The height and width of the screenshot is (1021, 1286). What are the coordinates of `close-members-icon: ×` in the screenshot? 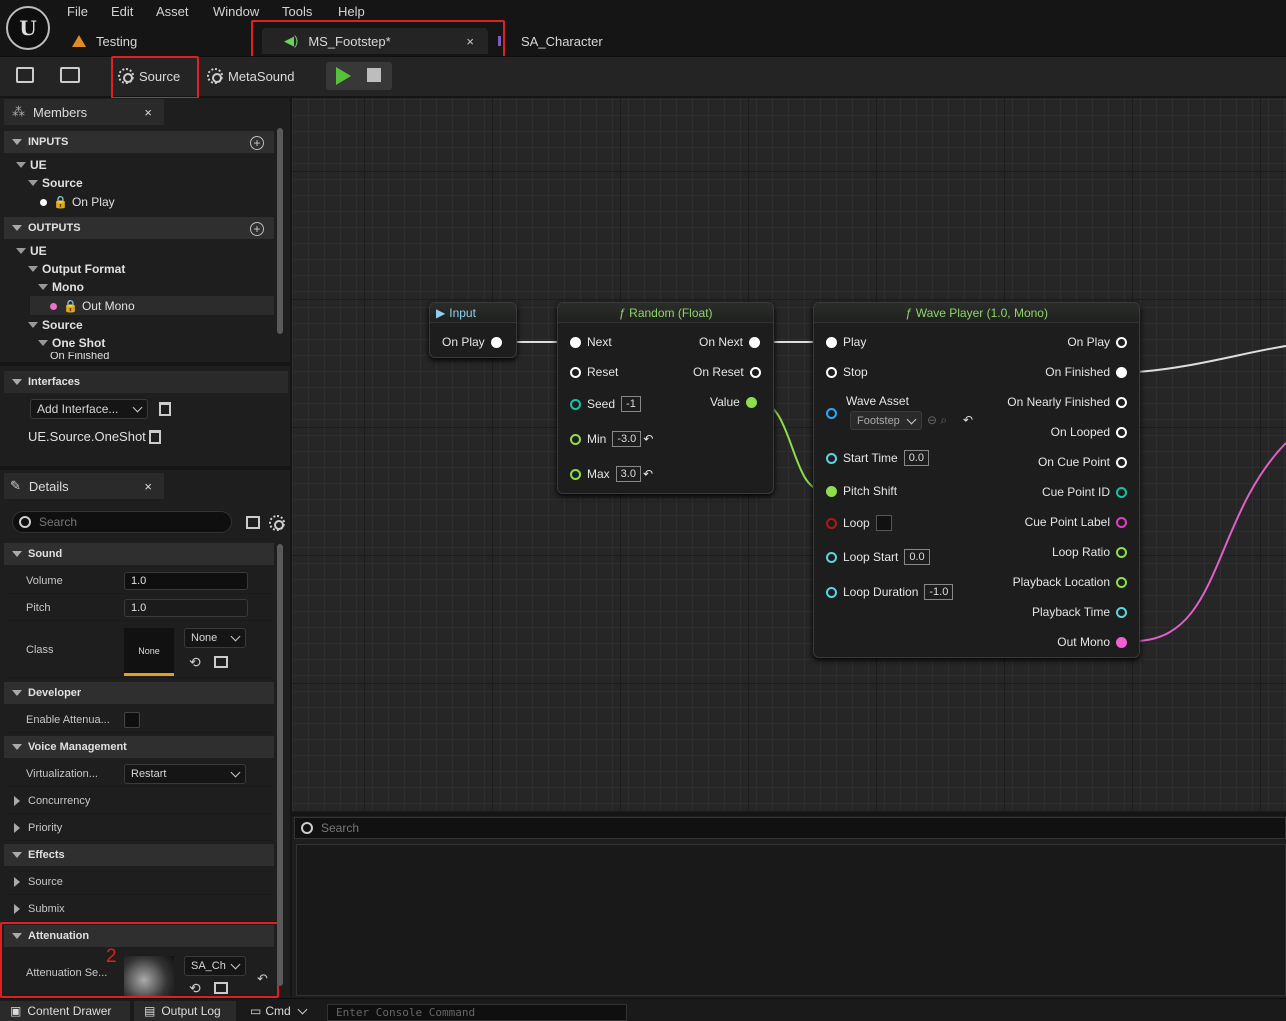 It's located at (148, 112).